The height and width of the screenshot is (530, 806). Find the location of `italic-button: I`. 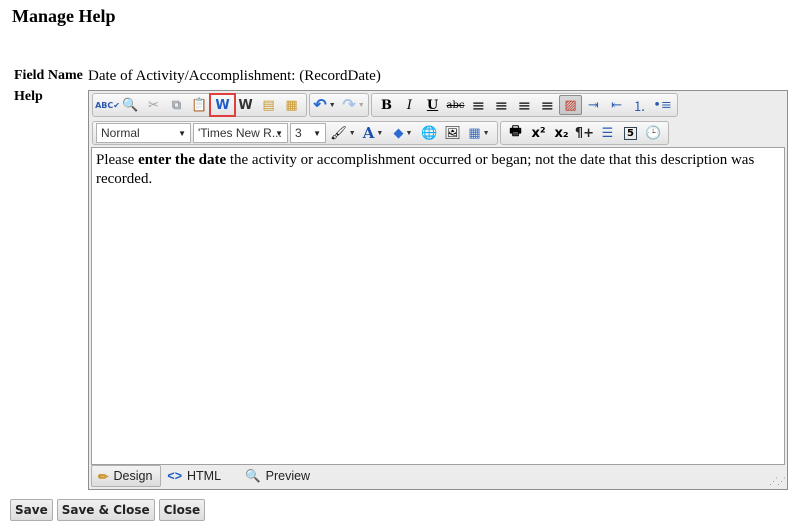

italic-button: I is located at coordinates (409, 105).